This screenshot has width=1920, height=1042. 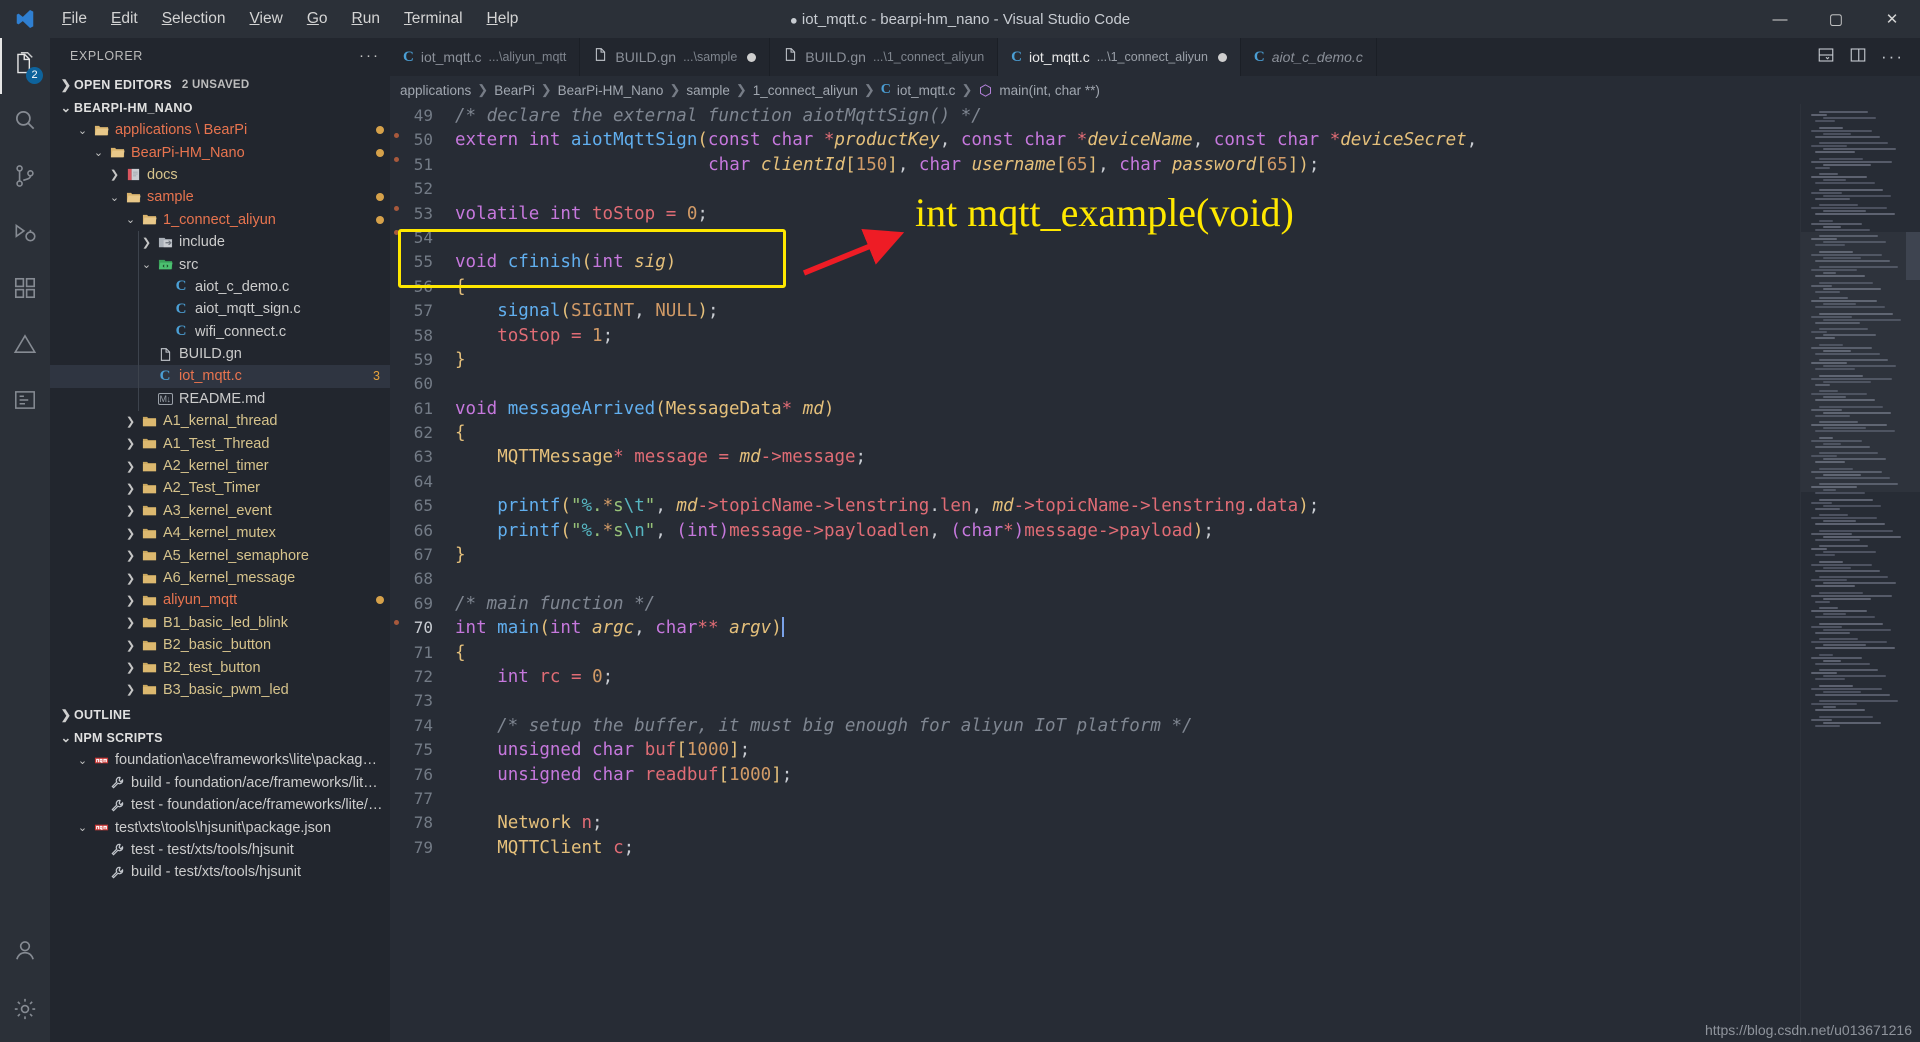 I want to click on editor-tab-aiot-c-demo-c4: Caiot_c_demo.c, so click(x=1308, y=57).